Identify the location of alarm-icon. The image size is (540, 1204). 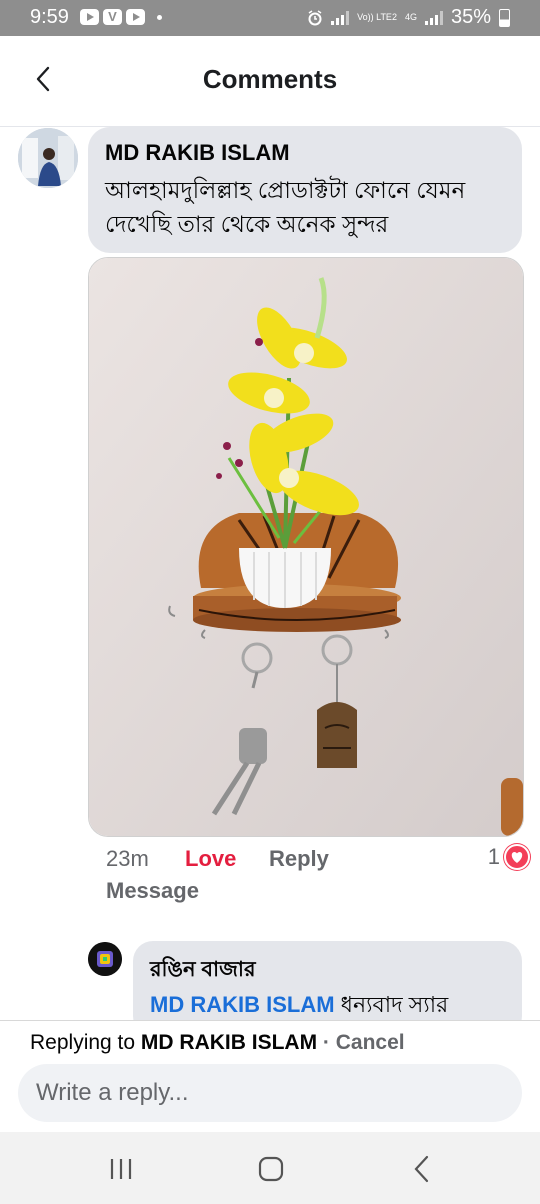
(315, 17).